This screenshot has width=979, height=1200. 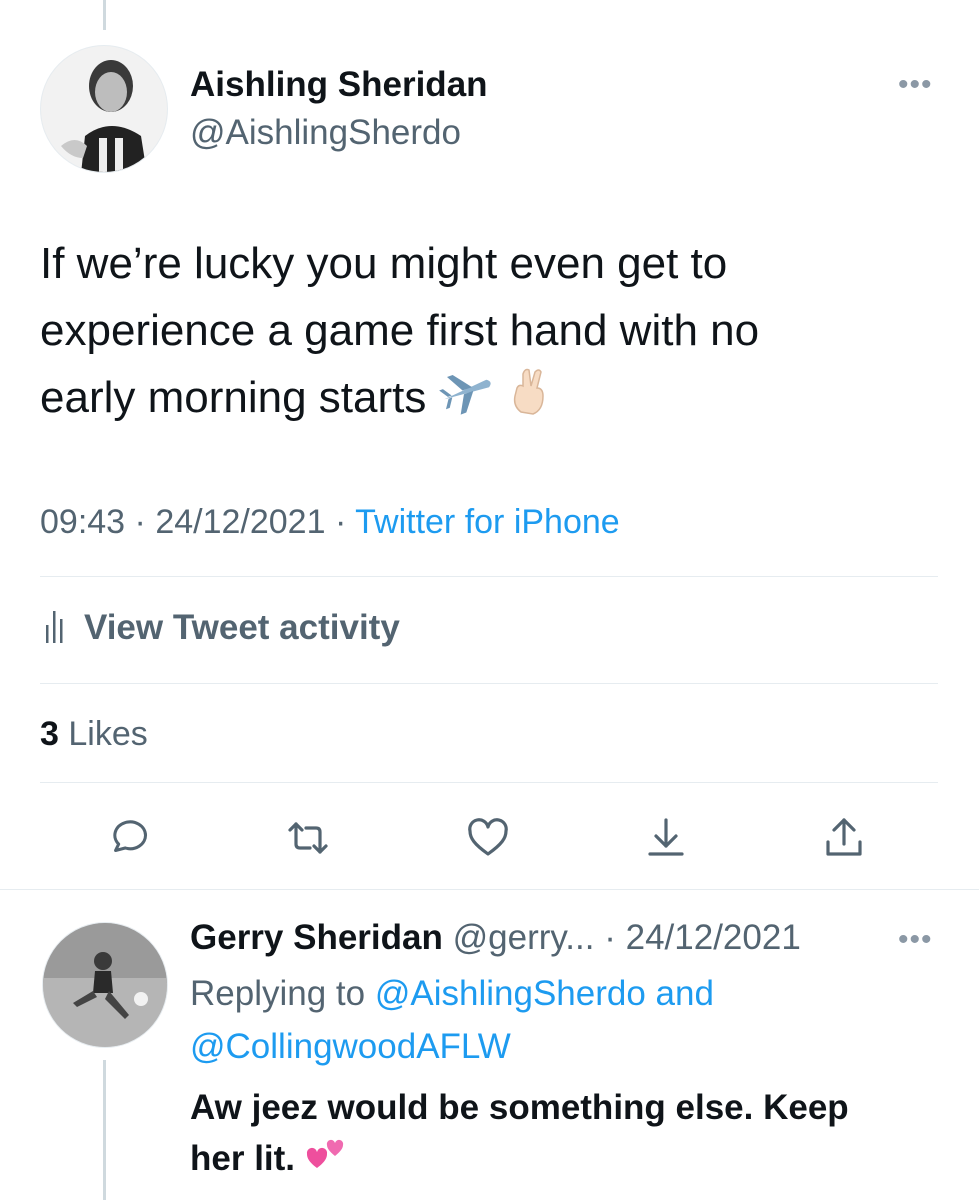 I want to click on airplane-emoji-icon, so click(x=466, y=400).